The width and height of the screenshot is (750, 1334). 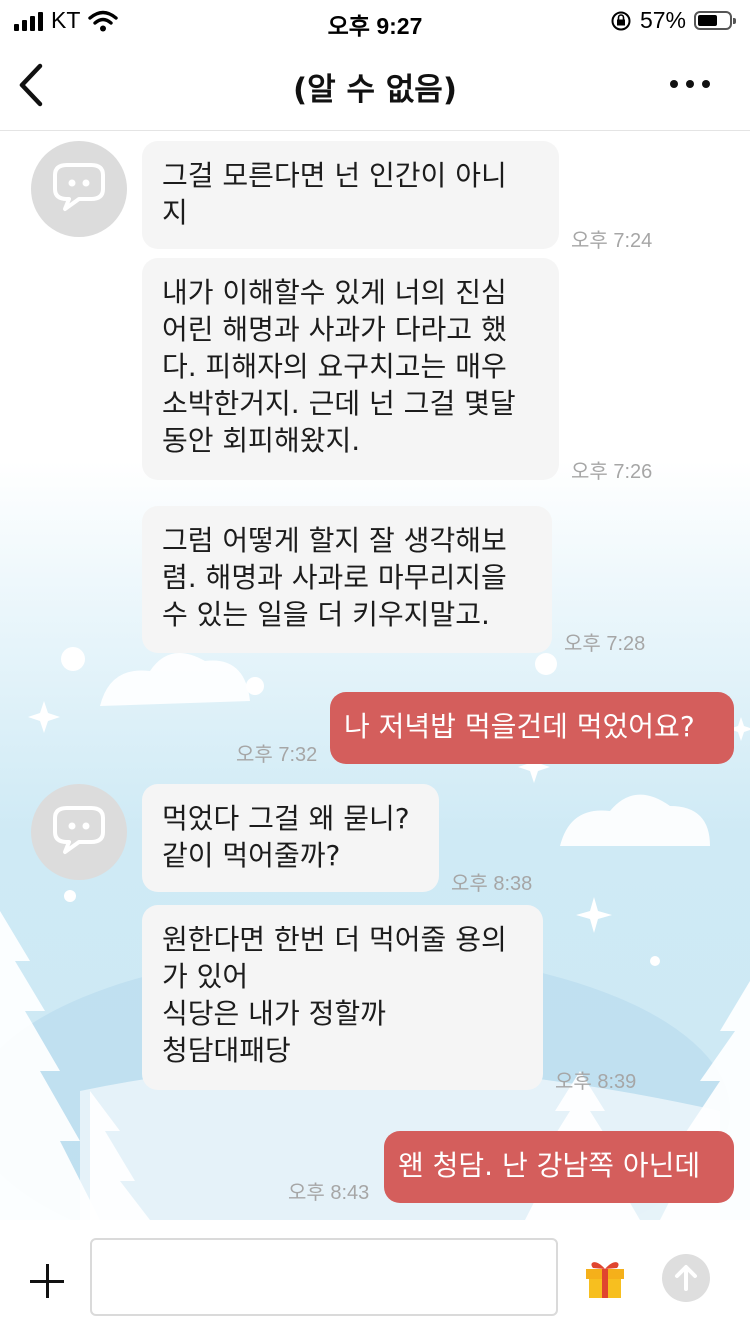 I want to click on chat-header: (알 수 없음), so click(x=375, y=87).